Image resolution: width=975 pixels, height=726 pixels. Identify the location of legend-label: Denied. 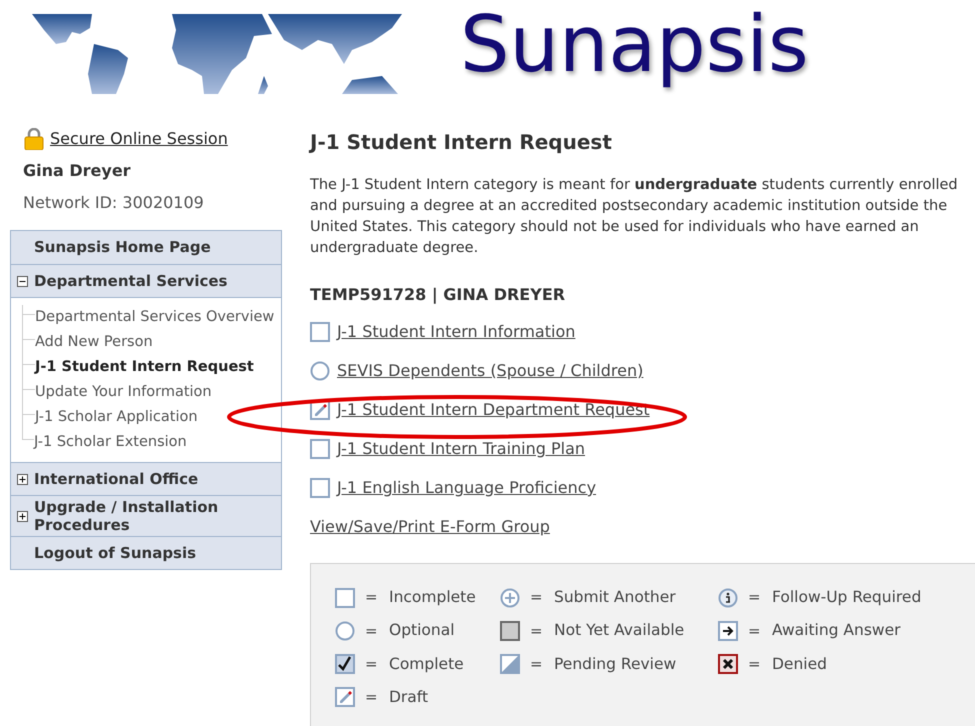
(799, 664).